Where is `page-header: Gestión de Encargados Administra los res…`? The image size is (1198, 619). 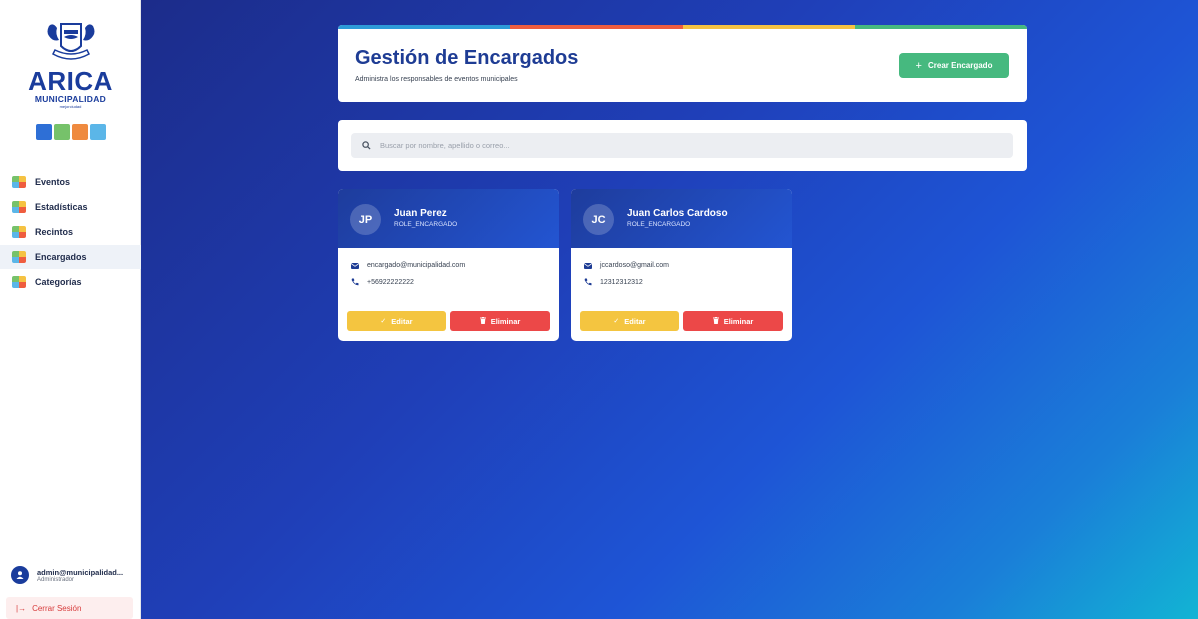
page-header: Gestión de Encargados Administra los res… is located at coordinates (682, 63).